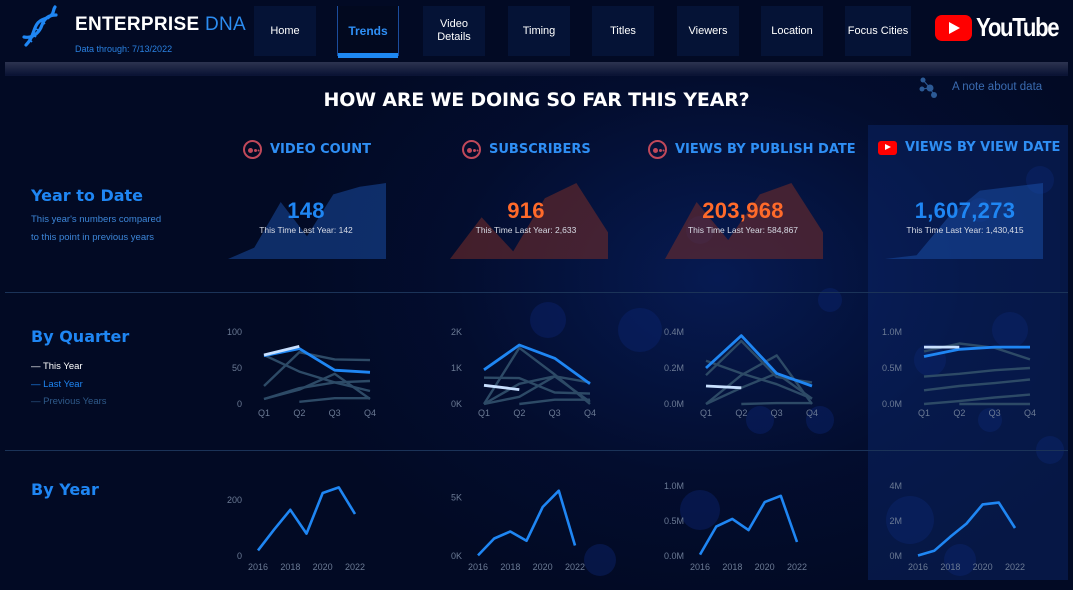 The image size is (1073, 590). I want to click on section-title-quarter: By Quarter, so click(80, 336).